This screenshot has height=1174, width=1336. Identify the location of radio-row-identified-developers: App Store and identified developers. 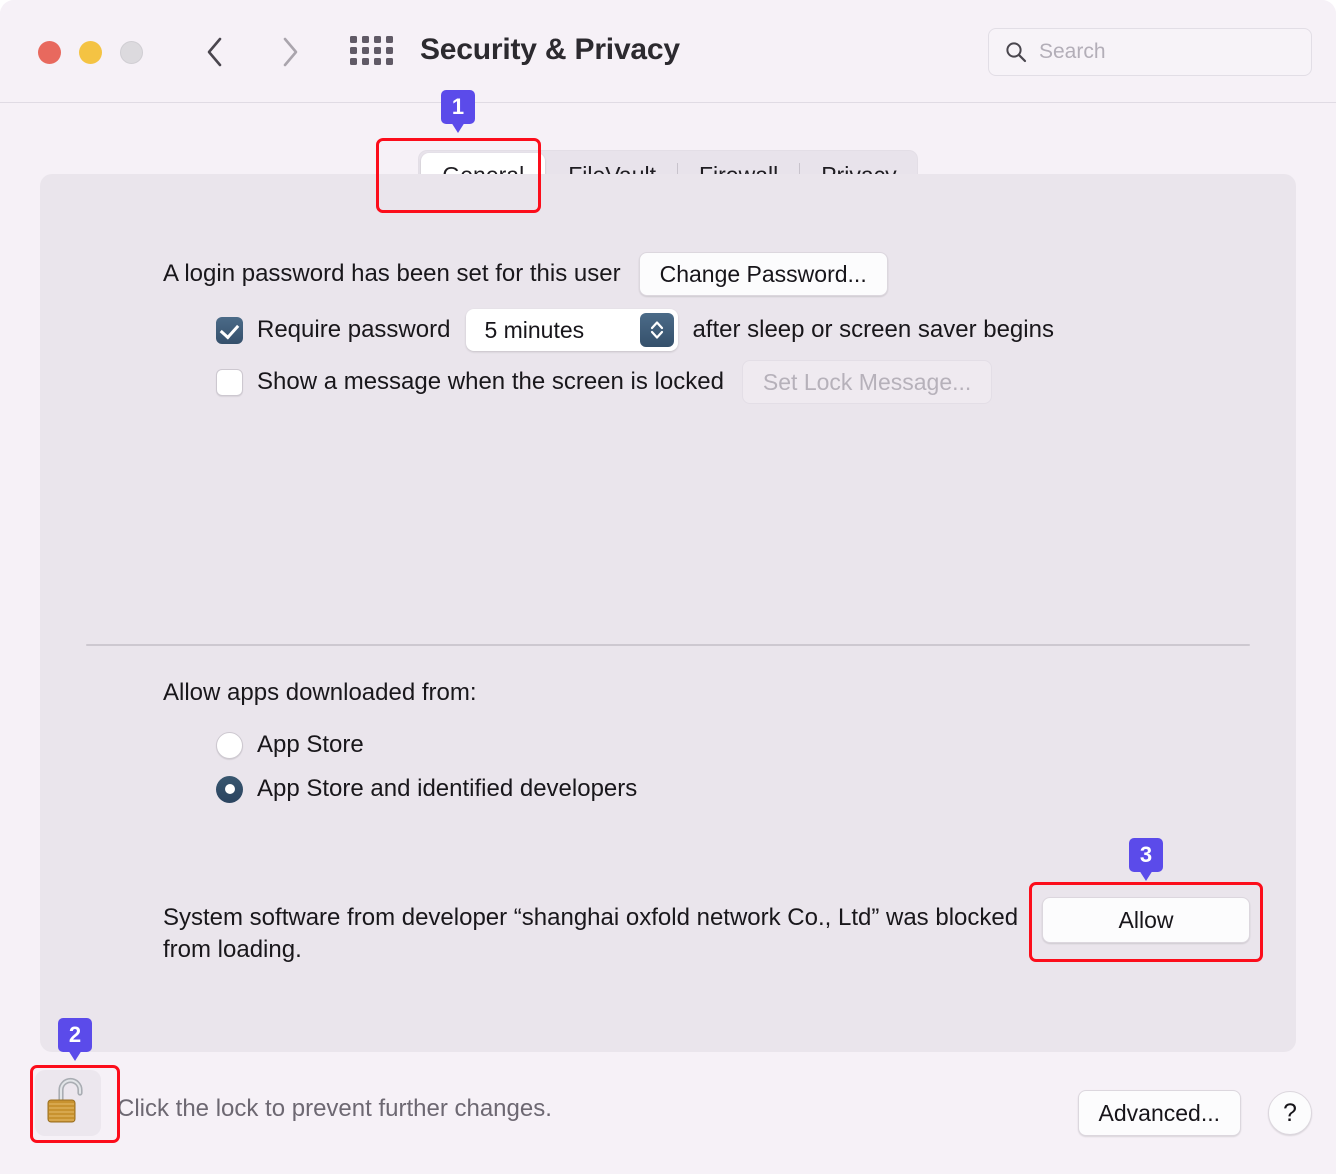
(426, 789).